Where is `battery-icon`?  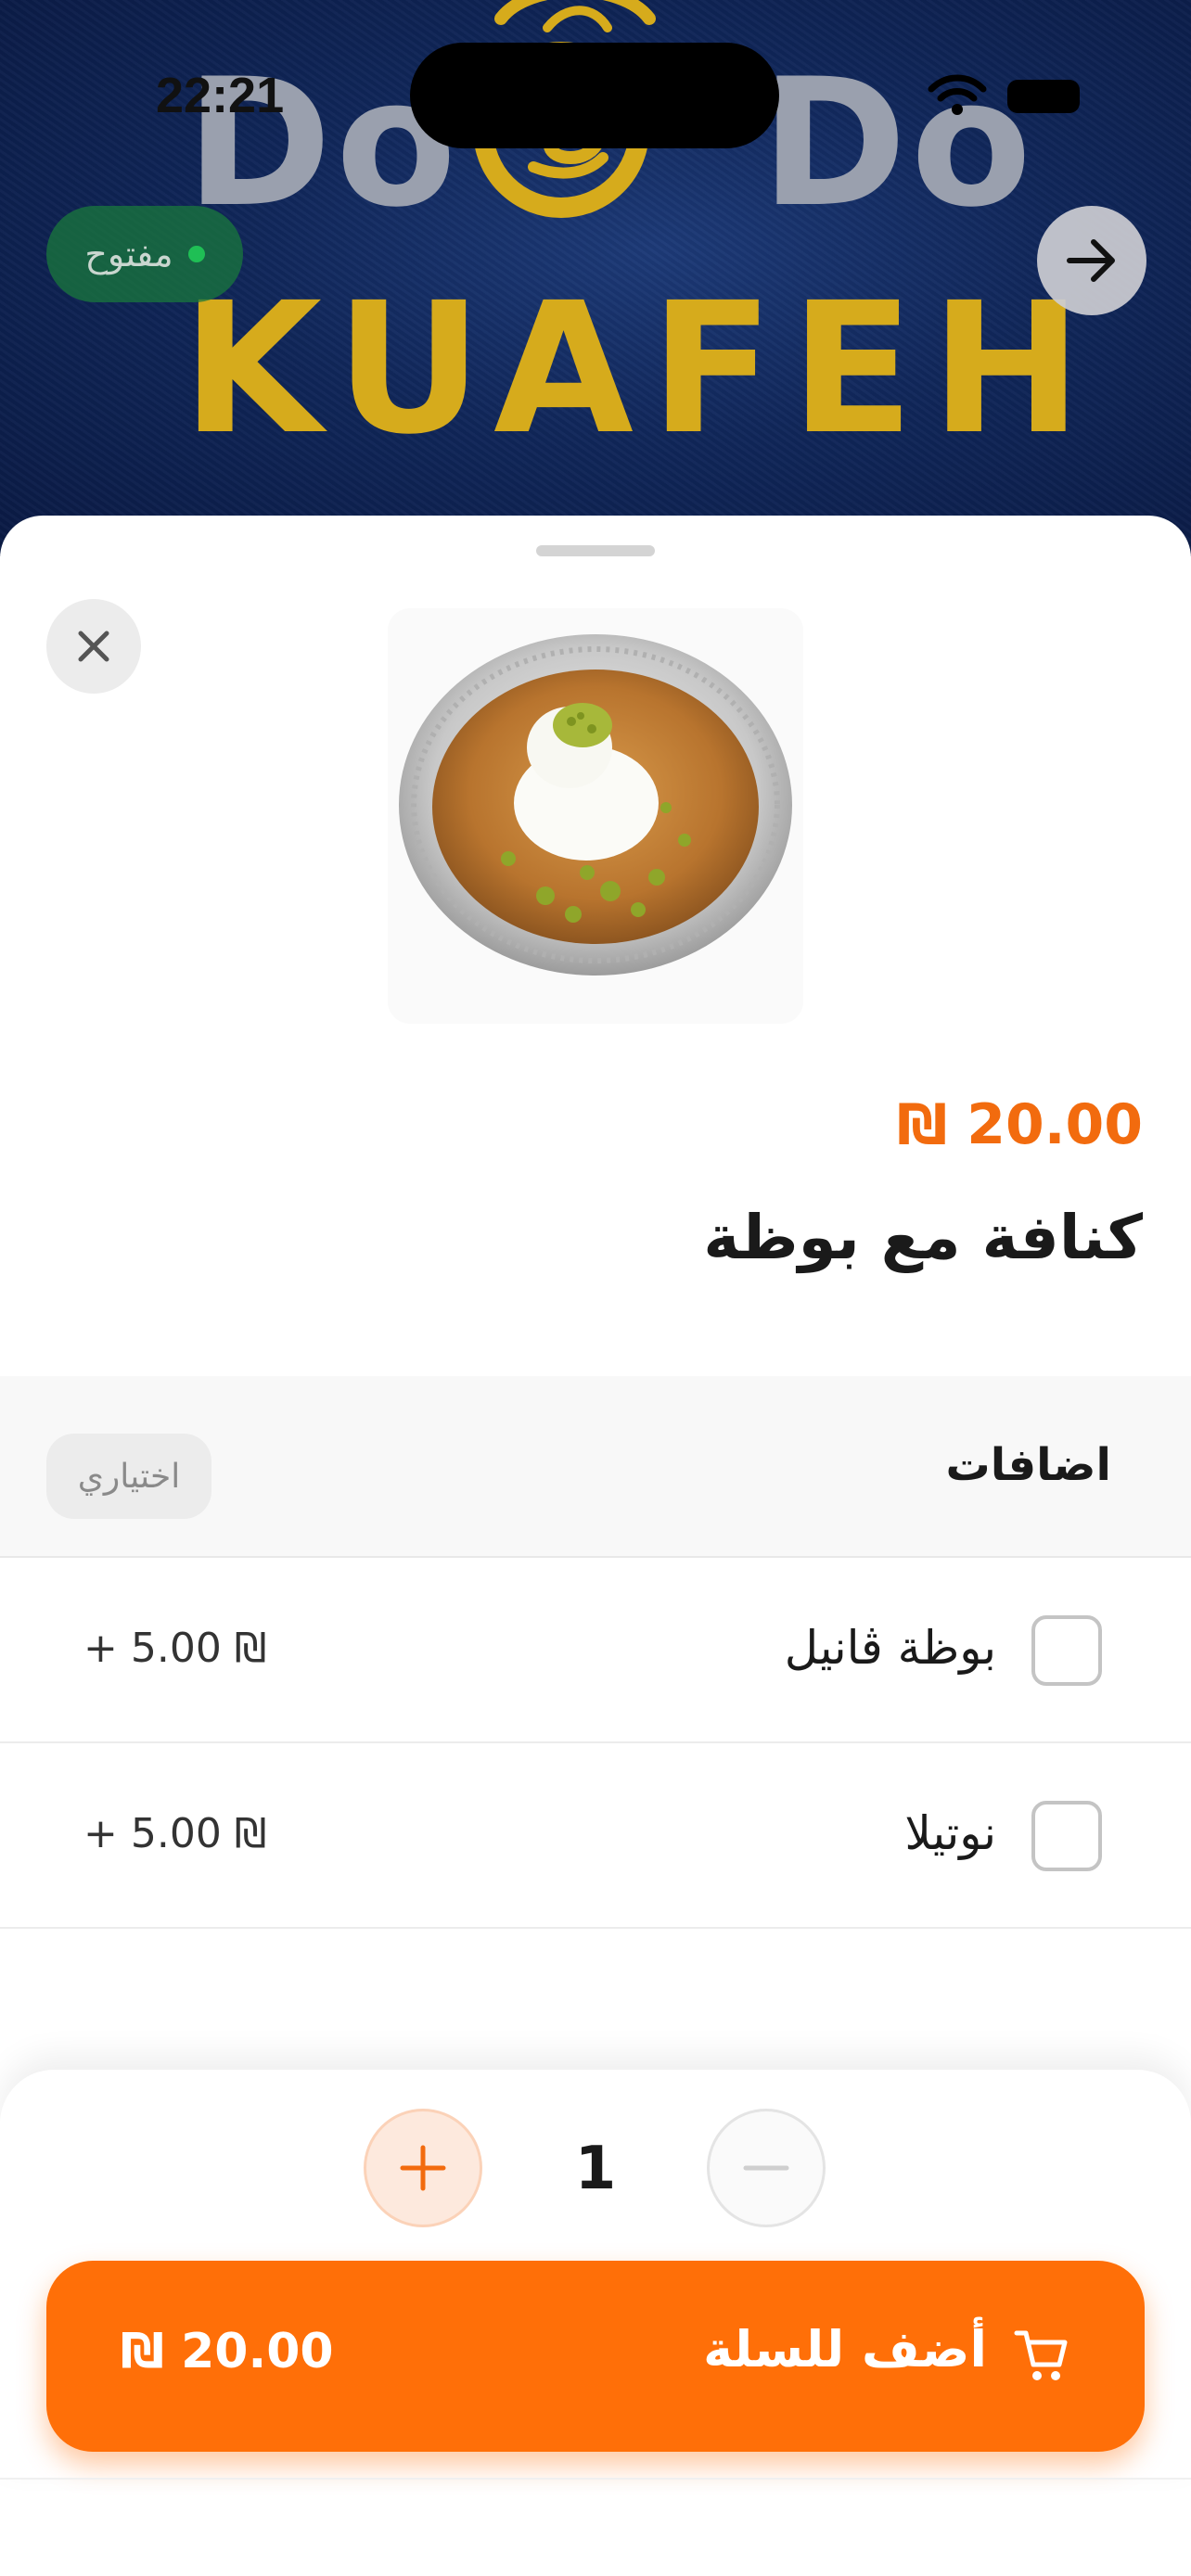 battery-icon is located at coordinates (1043, 97).